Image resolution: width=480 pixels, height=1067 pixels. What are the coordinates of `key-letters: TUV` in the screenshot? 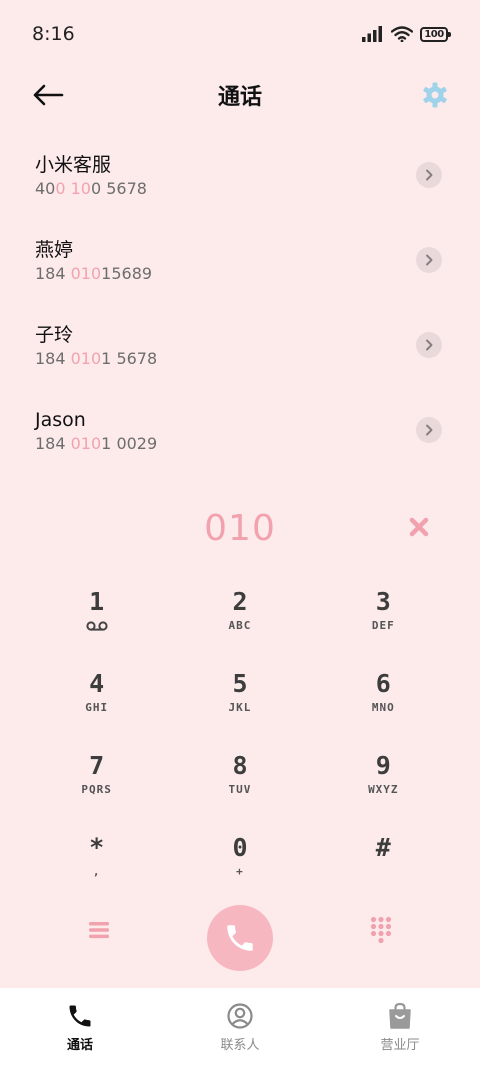 It's located at (240, 789).